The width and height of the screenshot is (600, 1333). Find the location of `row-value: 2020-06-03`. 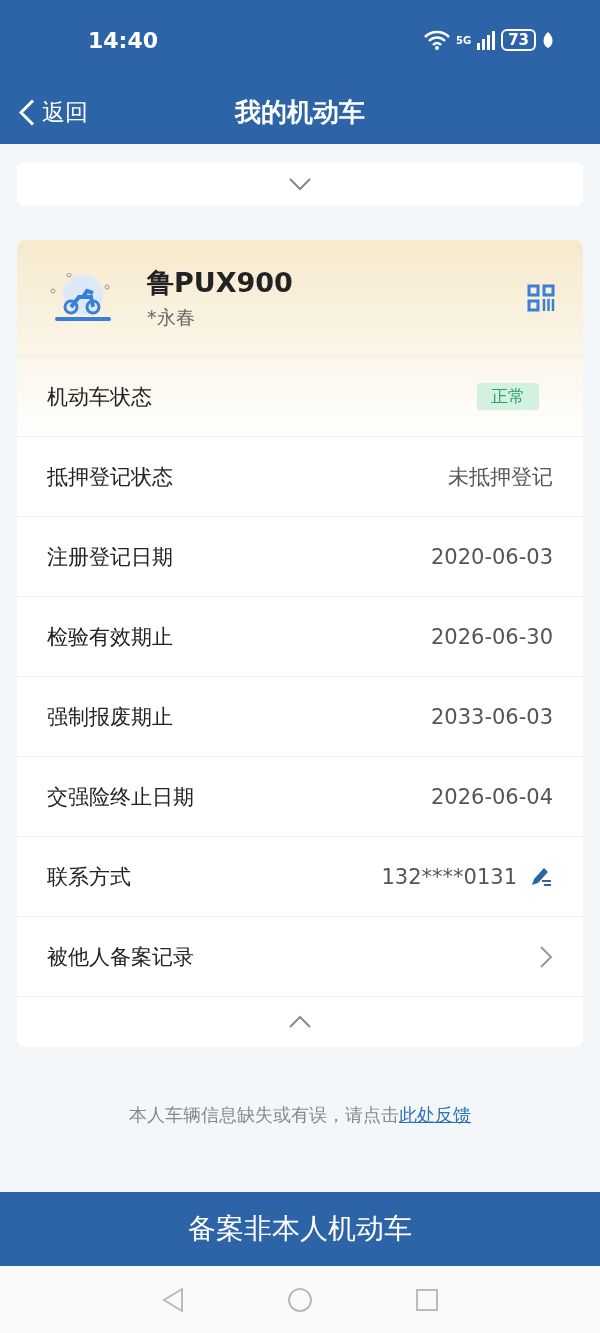

row-value: 2020-06-03 is located at coordinates (491, 556).